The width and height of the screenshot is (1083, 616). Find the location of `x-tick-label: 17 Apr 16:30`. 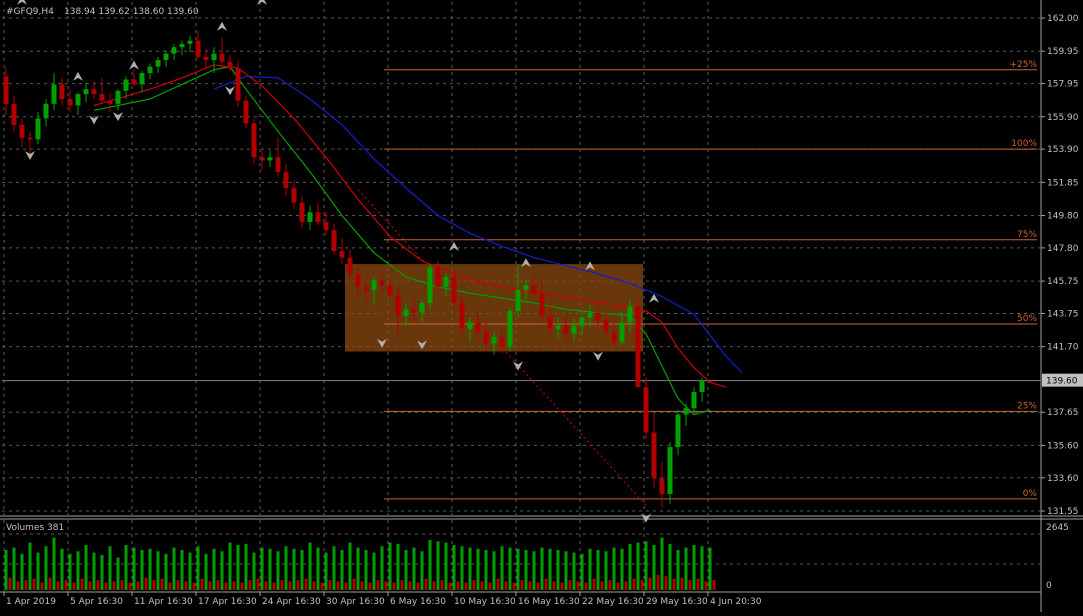

x-tick-label: 17 Apr 16:30 is located at coordinates (227, 602).